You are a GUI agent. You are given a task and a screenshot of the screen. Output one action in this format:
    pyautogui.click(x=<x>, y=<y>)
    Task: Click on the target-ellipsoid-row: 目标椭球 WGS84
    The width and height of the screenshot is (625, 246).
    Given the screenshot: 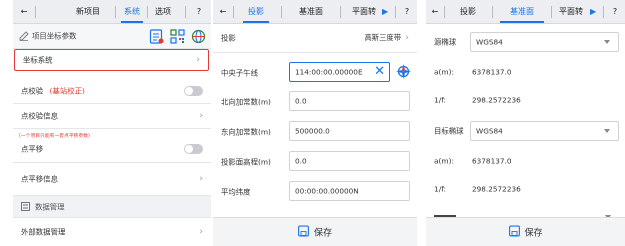 What is the action you would take?
    pyautogui.click(x=525, y=131)
    